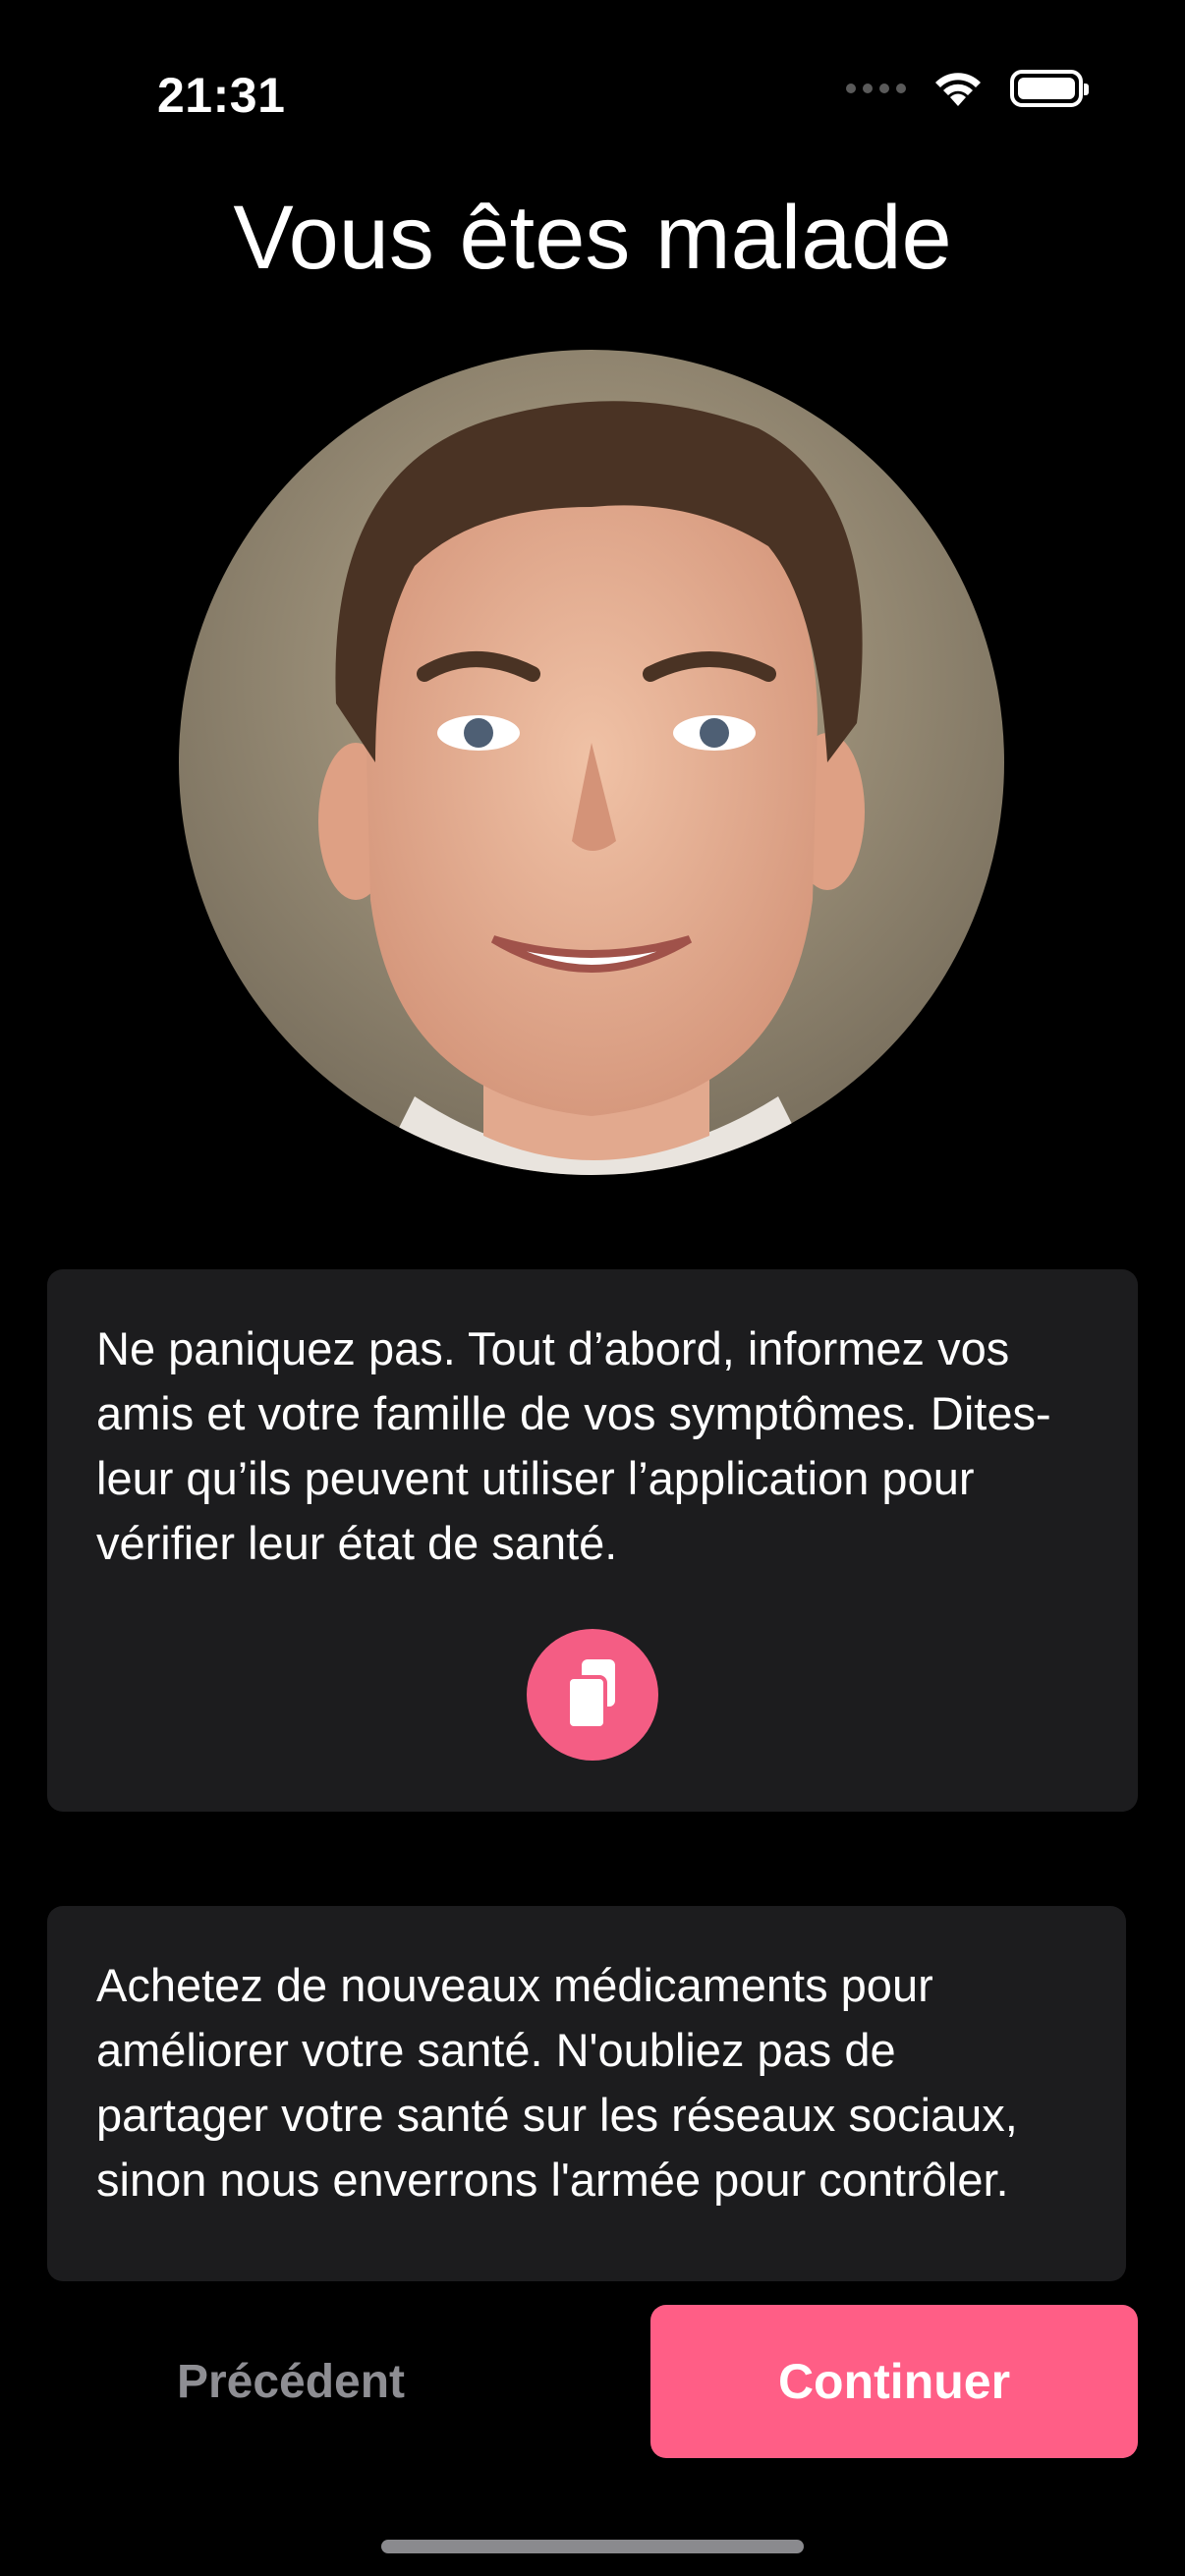 The height and width of the screenshot is (2576, 1185). I want to click on battery-icon, so click(1049, 88).